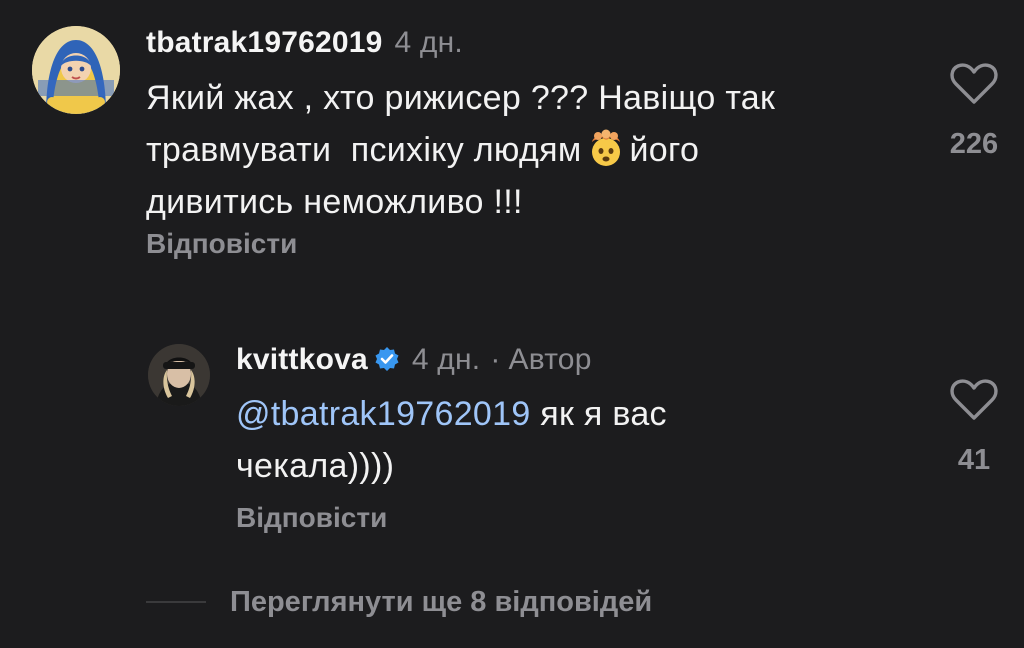  I want to click on like-count: 41, so click(974, 460).